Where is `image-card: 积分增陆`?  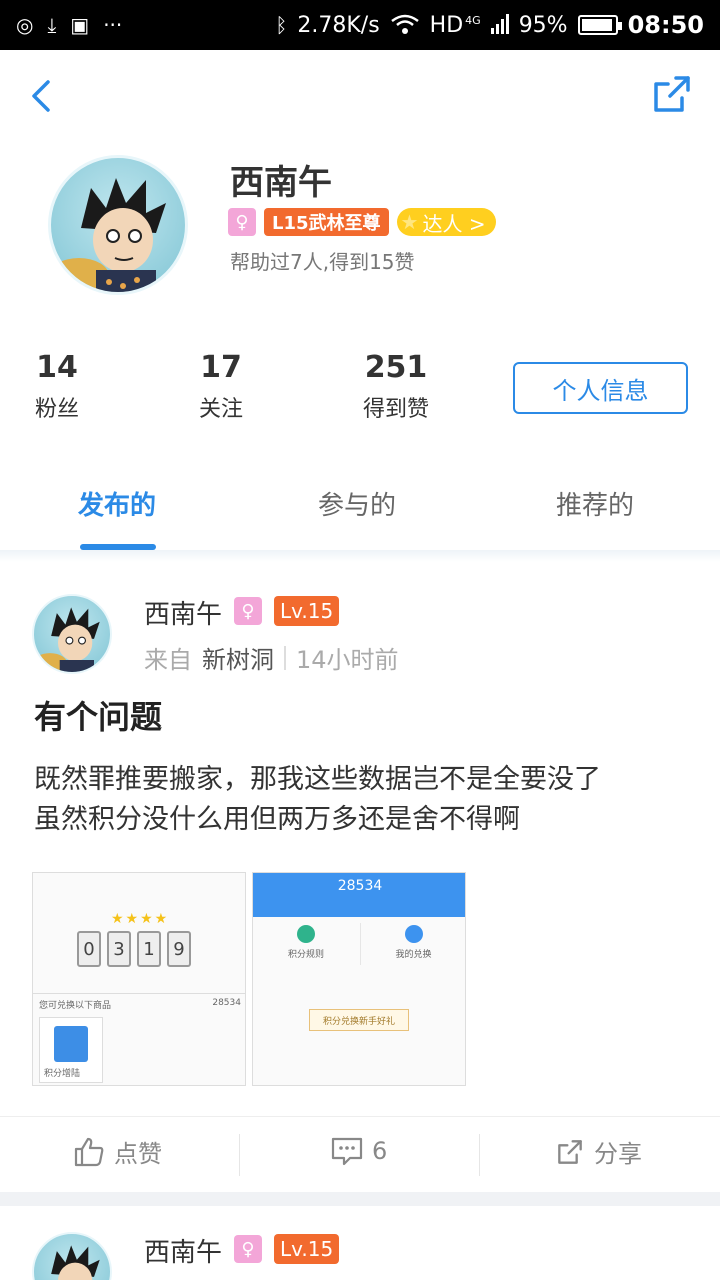
image-card: 积分增陆 is located at coordinates (71, 1050).